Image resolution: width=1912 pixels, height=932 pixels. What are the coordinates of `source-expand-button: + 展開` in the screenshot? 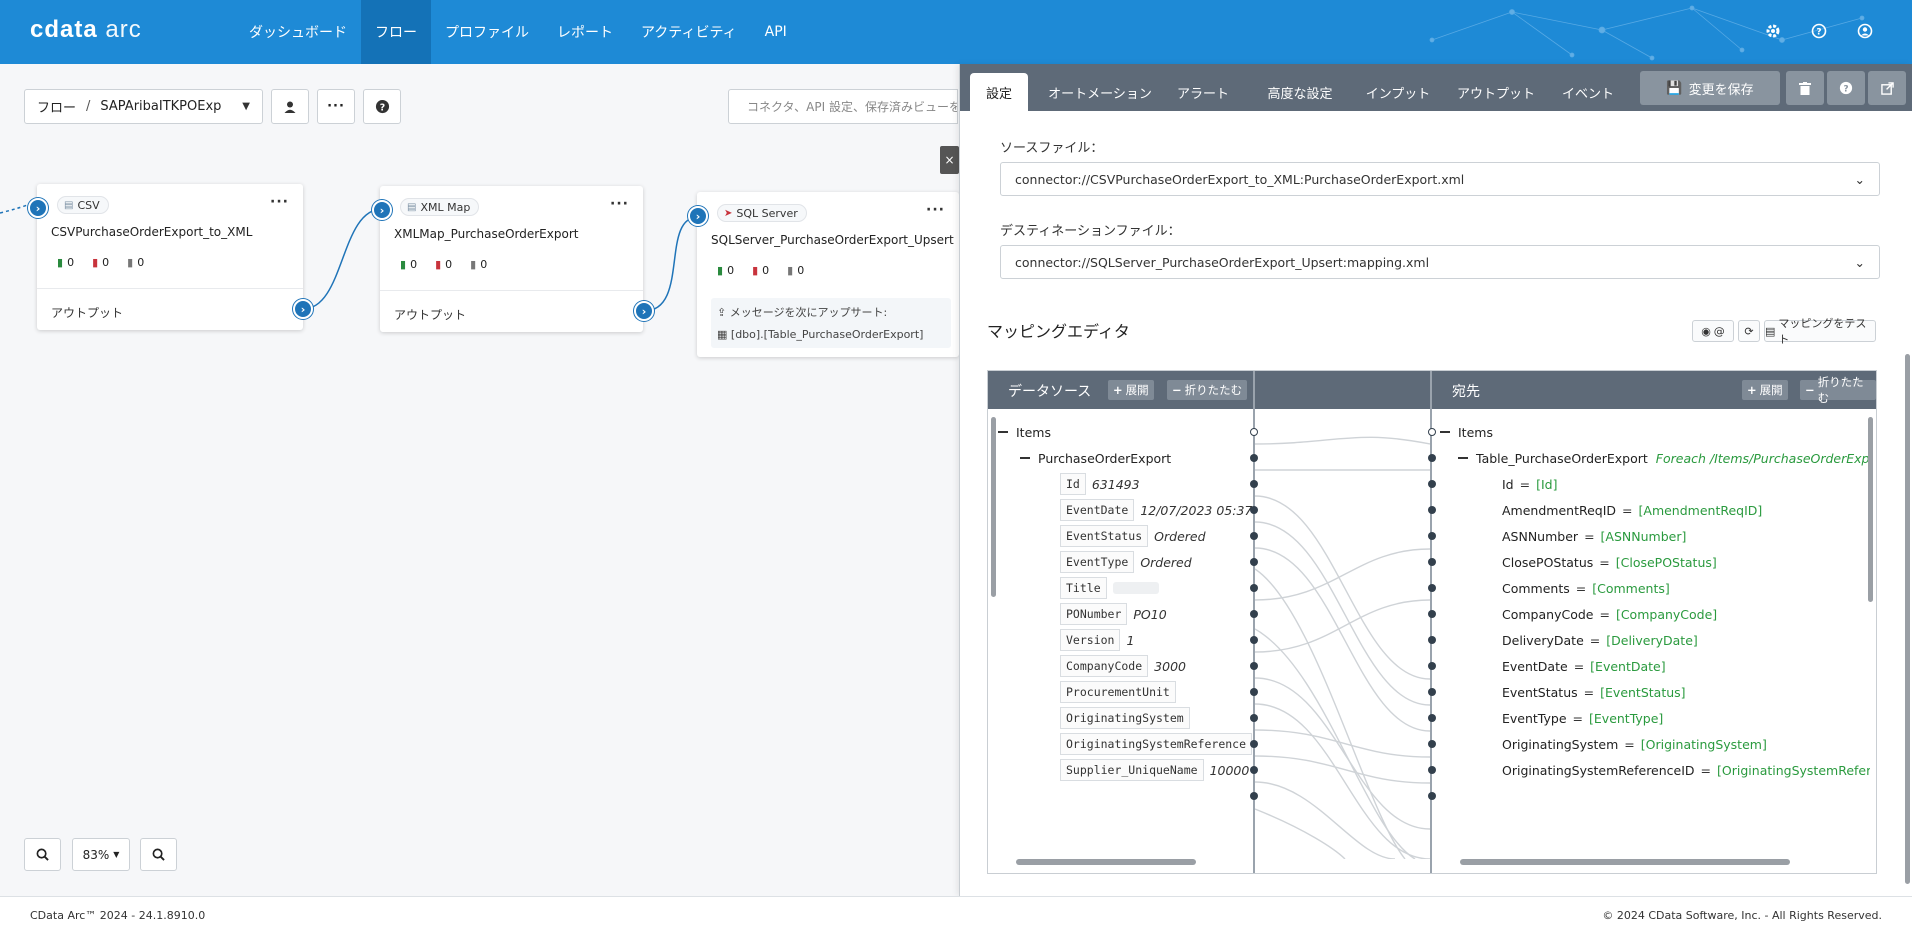 It's located at (1131, 390).